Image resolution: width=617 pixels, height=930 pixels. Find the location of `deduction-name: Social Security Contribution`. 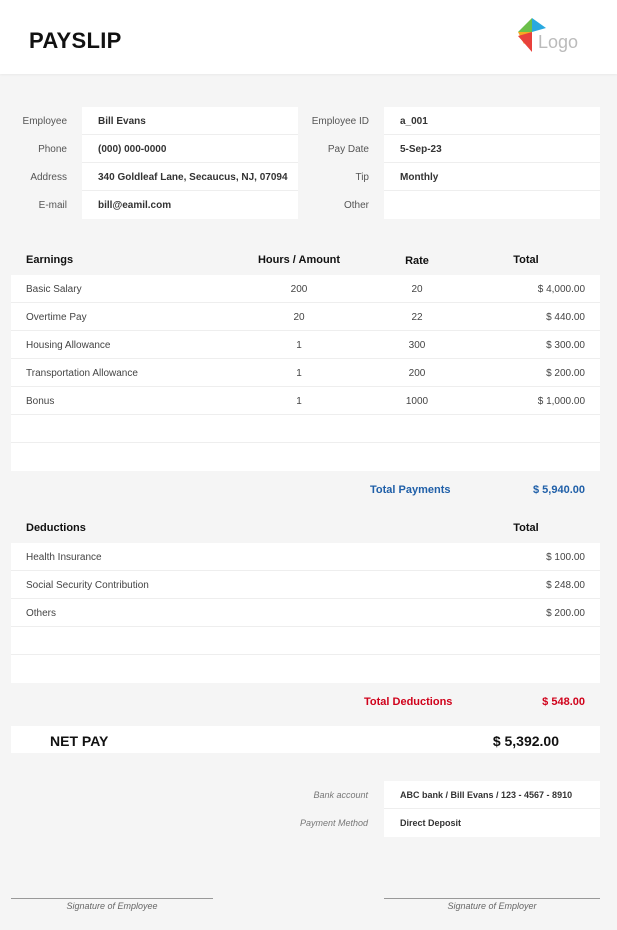

deduction-name: Social Security Contribution is located at coordinates (87, 585).